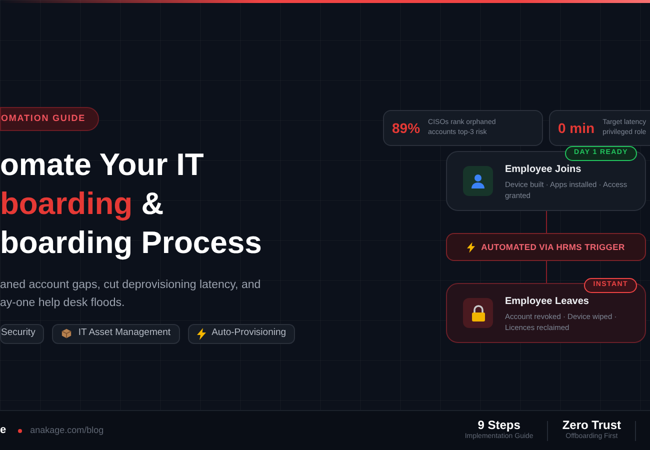 The height and width of the screenshot is (450, 650). What do you see at coordinates (591, 425) in the screenshot?
I see `footer-stat-value: Zero Trust` at bounding box center [591, 425].